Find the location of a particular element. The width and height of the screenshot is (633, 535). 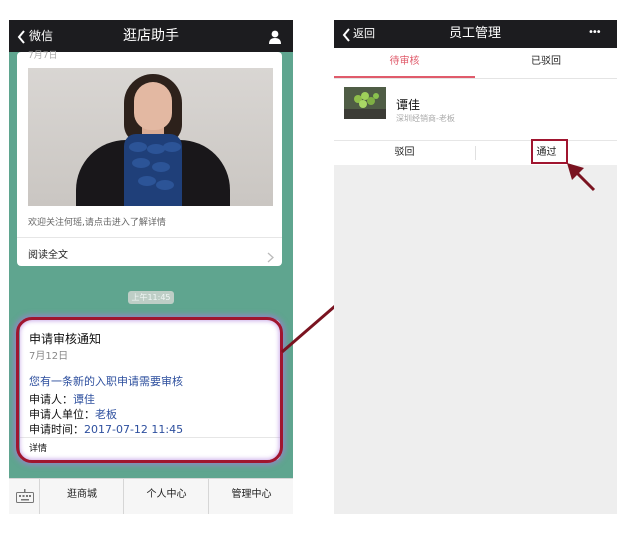

right-nav-bar: 返回 员工管理 ••• is located at coordinates (475, 34).